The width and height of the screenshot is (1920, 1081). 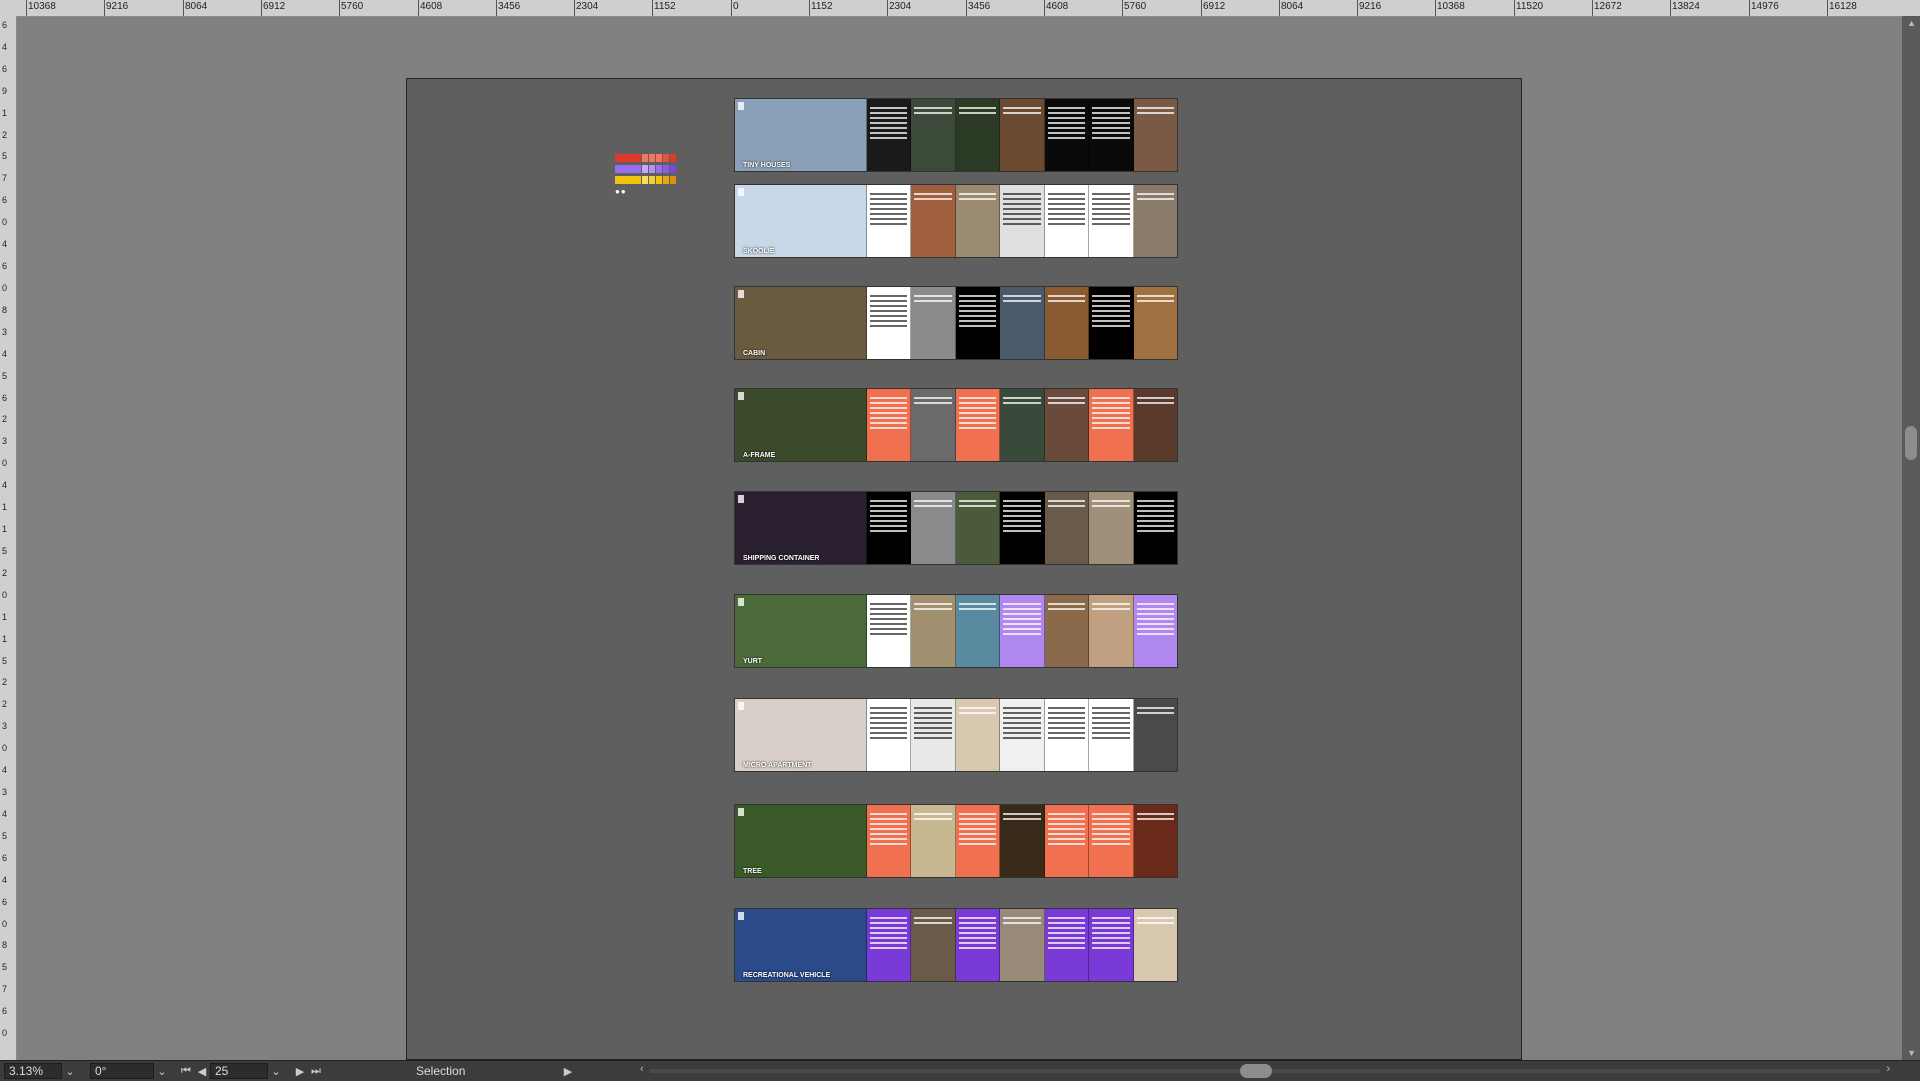 What do you see at coordinates (1911, 443) in the screenshot?
I see `vertical-scroll-thumb` at bounding box center [1911, 443].